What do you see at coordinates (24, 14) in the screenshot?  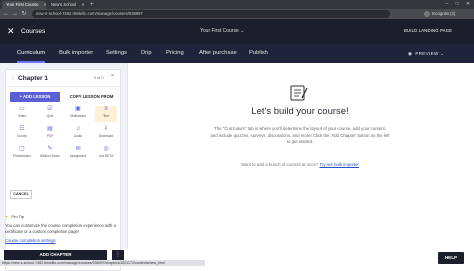 I see `reload-icon: ↻` at bounding box center [24, 14].